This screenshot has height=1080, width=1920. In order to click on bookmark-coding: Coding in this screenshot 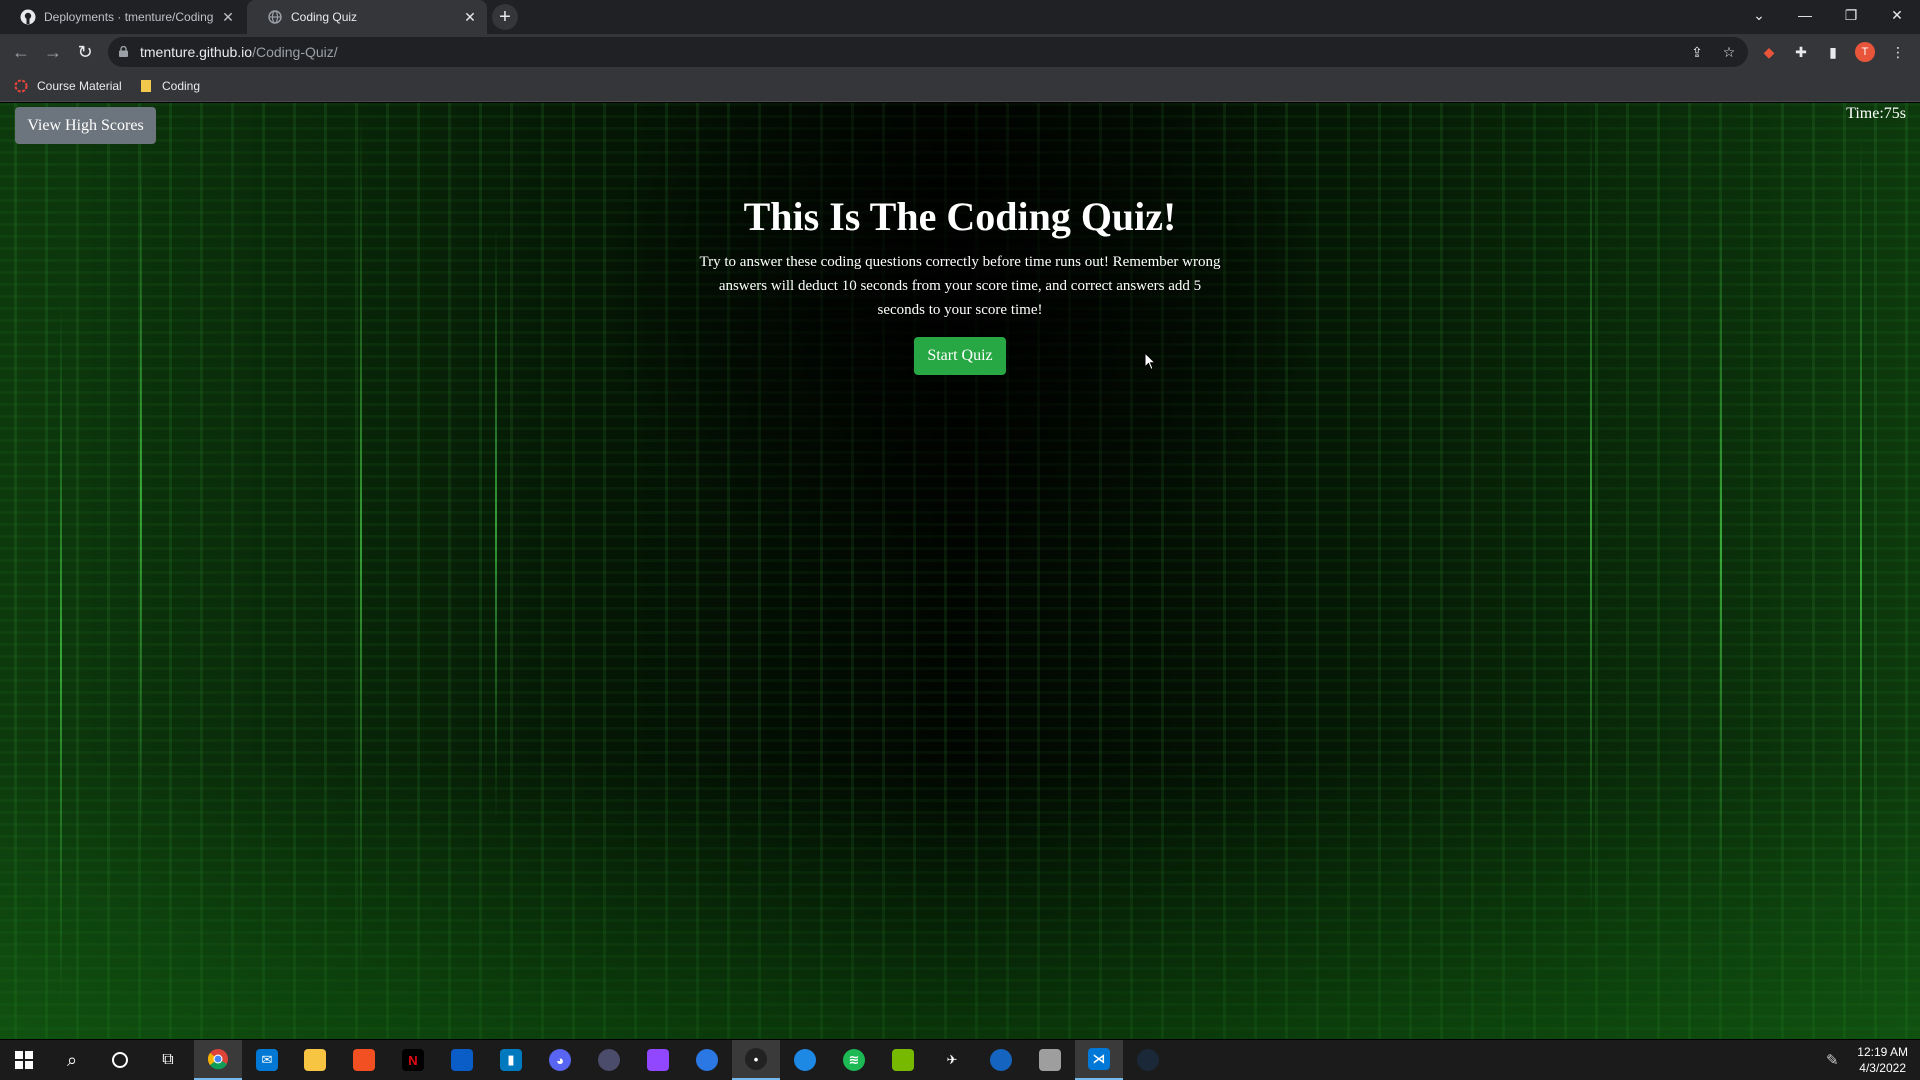, I will do `click(169, 86)`.